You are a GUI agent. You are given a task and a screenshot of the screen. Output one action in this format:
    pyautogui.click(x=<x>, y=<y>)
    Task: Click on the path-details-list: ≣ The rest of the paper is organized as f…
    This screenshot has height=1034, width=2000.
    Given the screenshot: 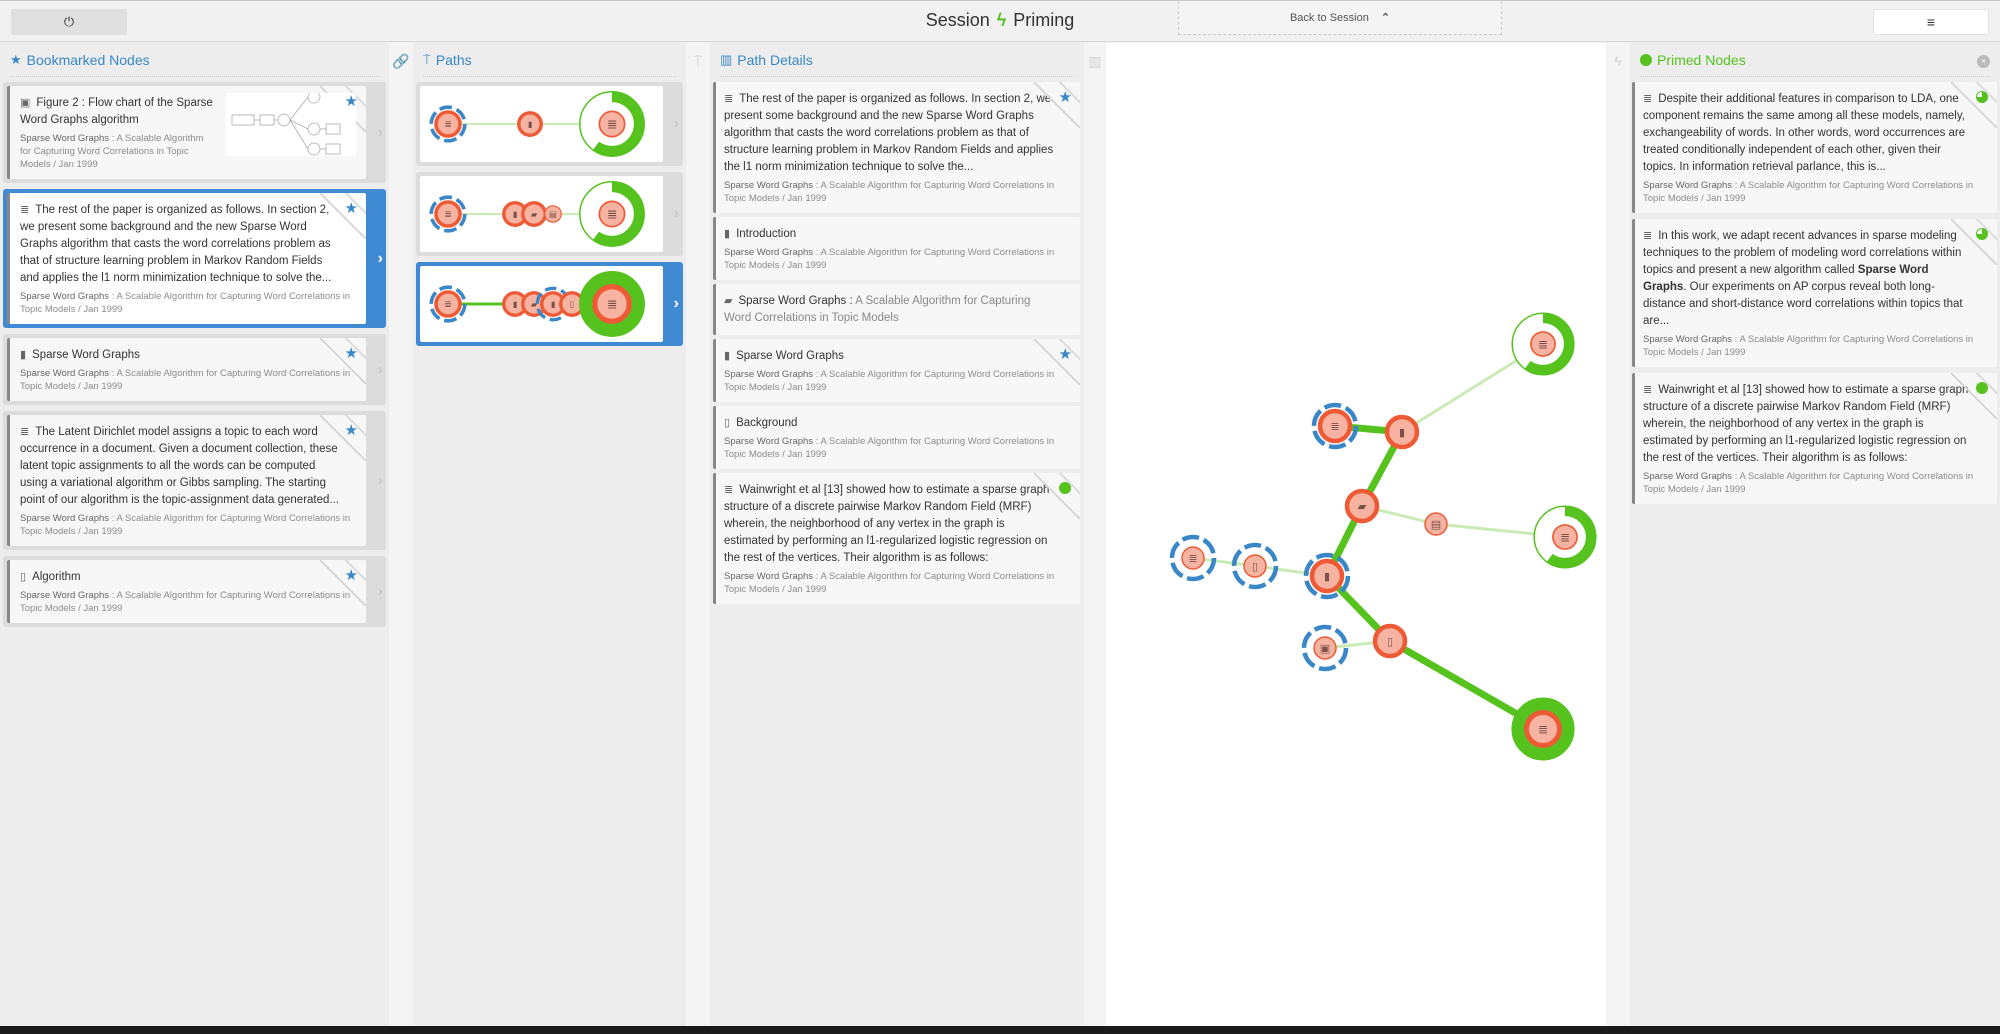 What is the action you would take?
    pyautogui.click(x=897, y=340)
    